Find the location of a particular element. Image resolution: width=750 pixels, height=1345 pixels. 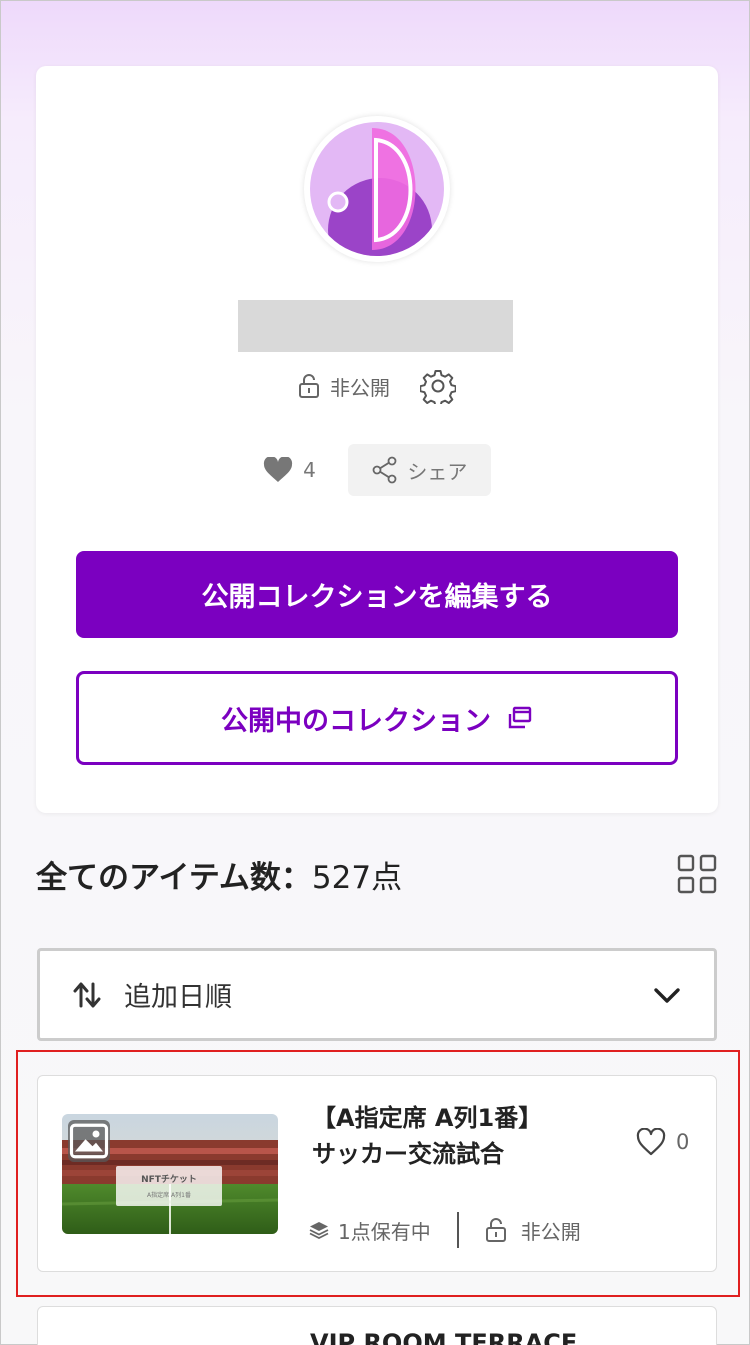

ticket-title: NFTチケット is located at coordinates (169, 1180).